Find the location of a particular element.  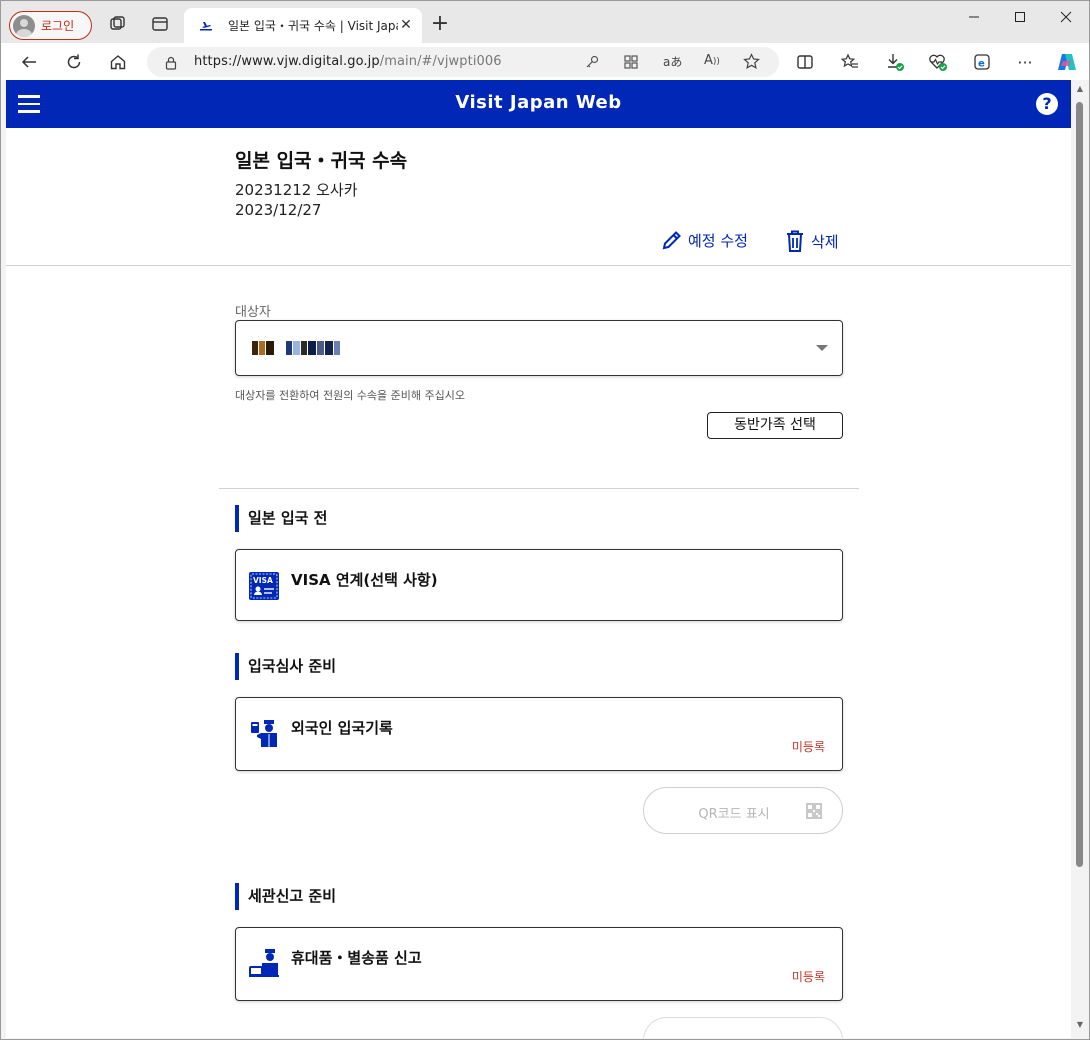

workspaces-icon is located at coordinates (117, 24).